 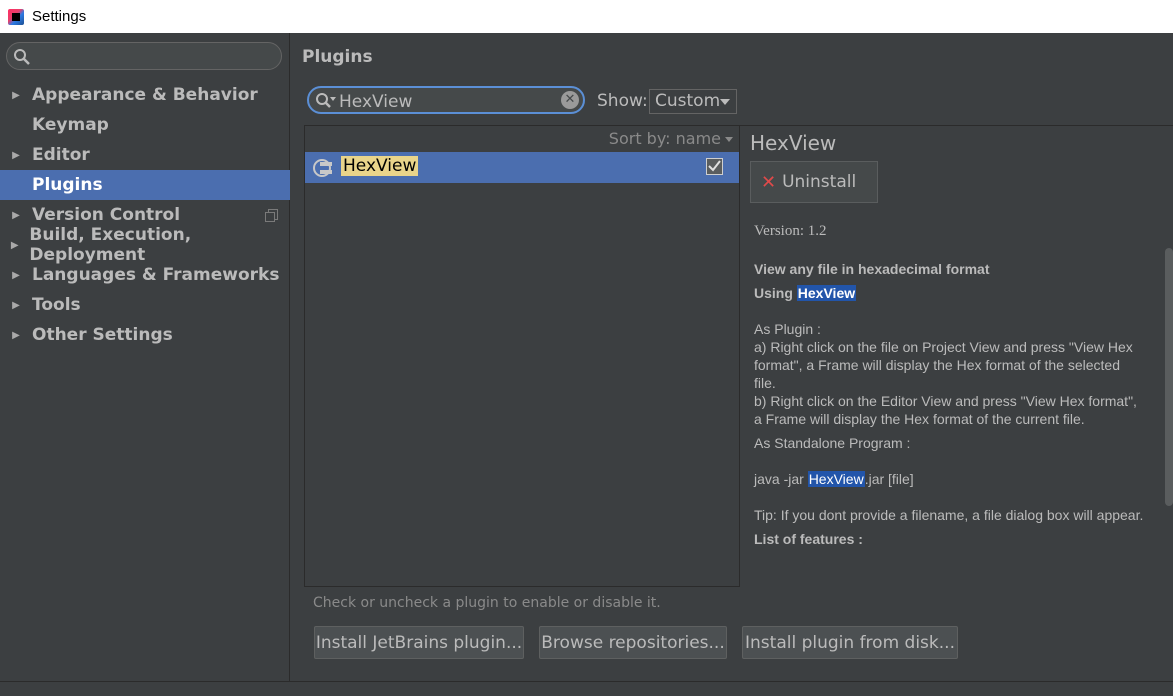 What do you see at coordinates (156, 275) in the screenshot?
I see `nav-item-label: Languages & Frameworks` at bounding box center [156, 275].